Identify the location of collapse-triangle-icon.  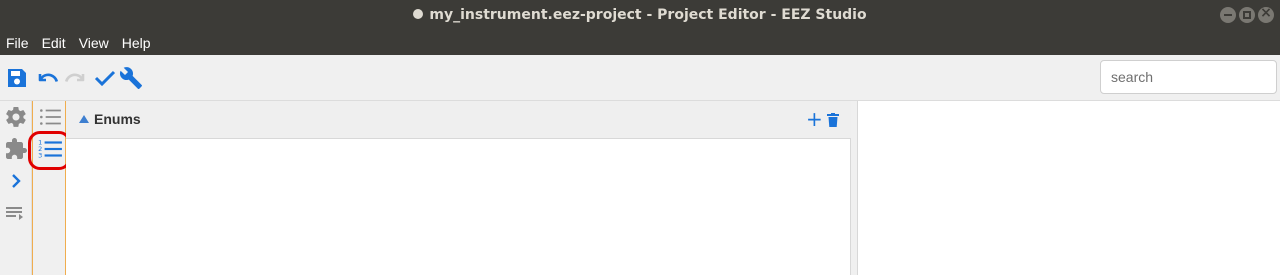
(84, 119).